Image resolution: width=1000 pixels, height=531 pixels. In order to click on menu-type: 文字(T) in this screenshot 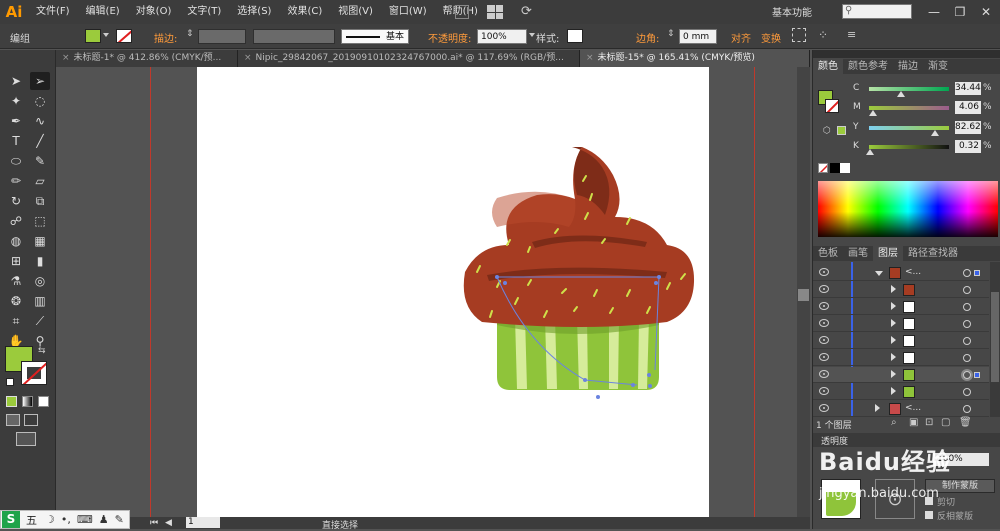, I will do `click(204, 12)`.